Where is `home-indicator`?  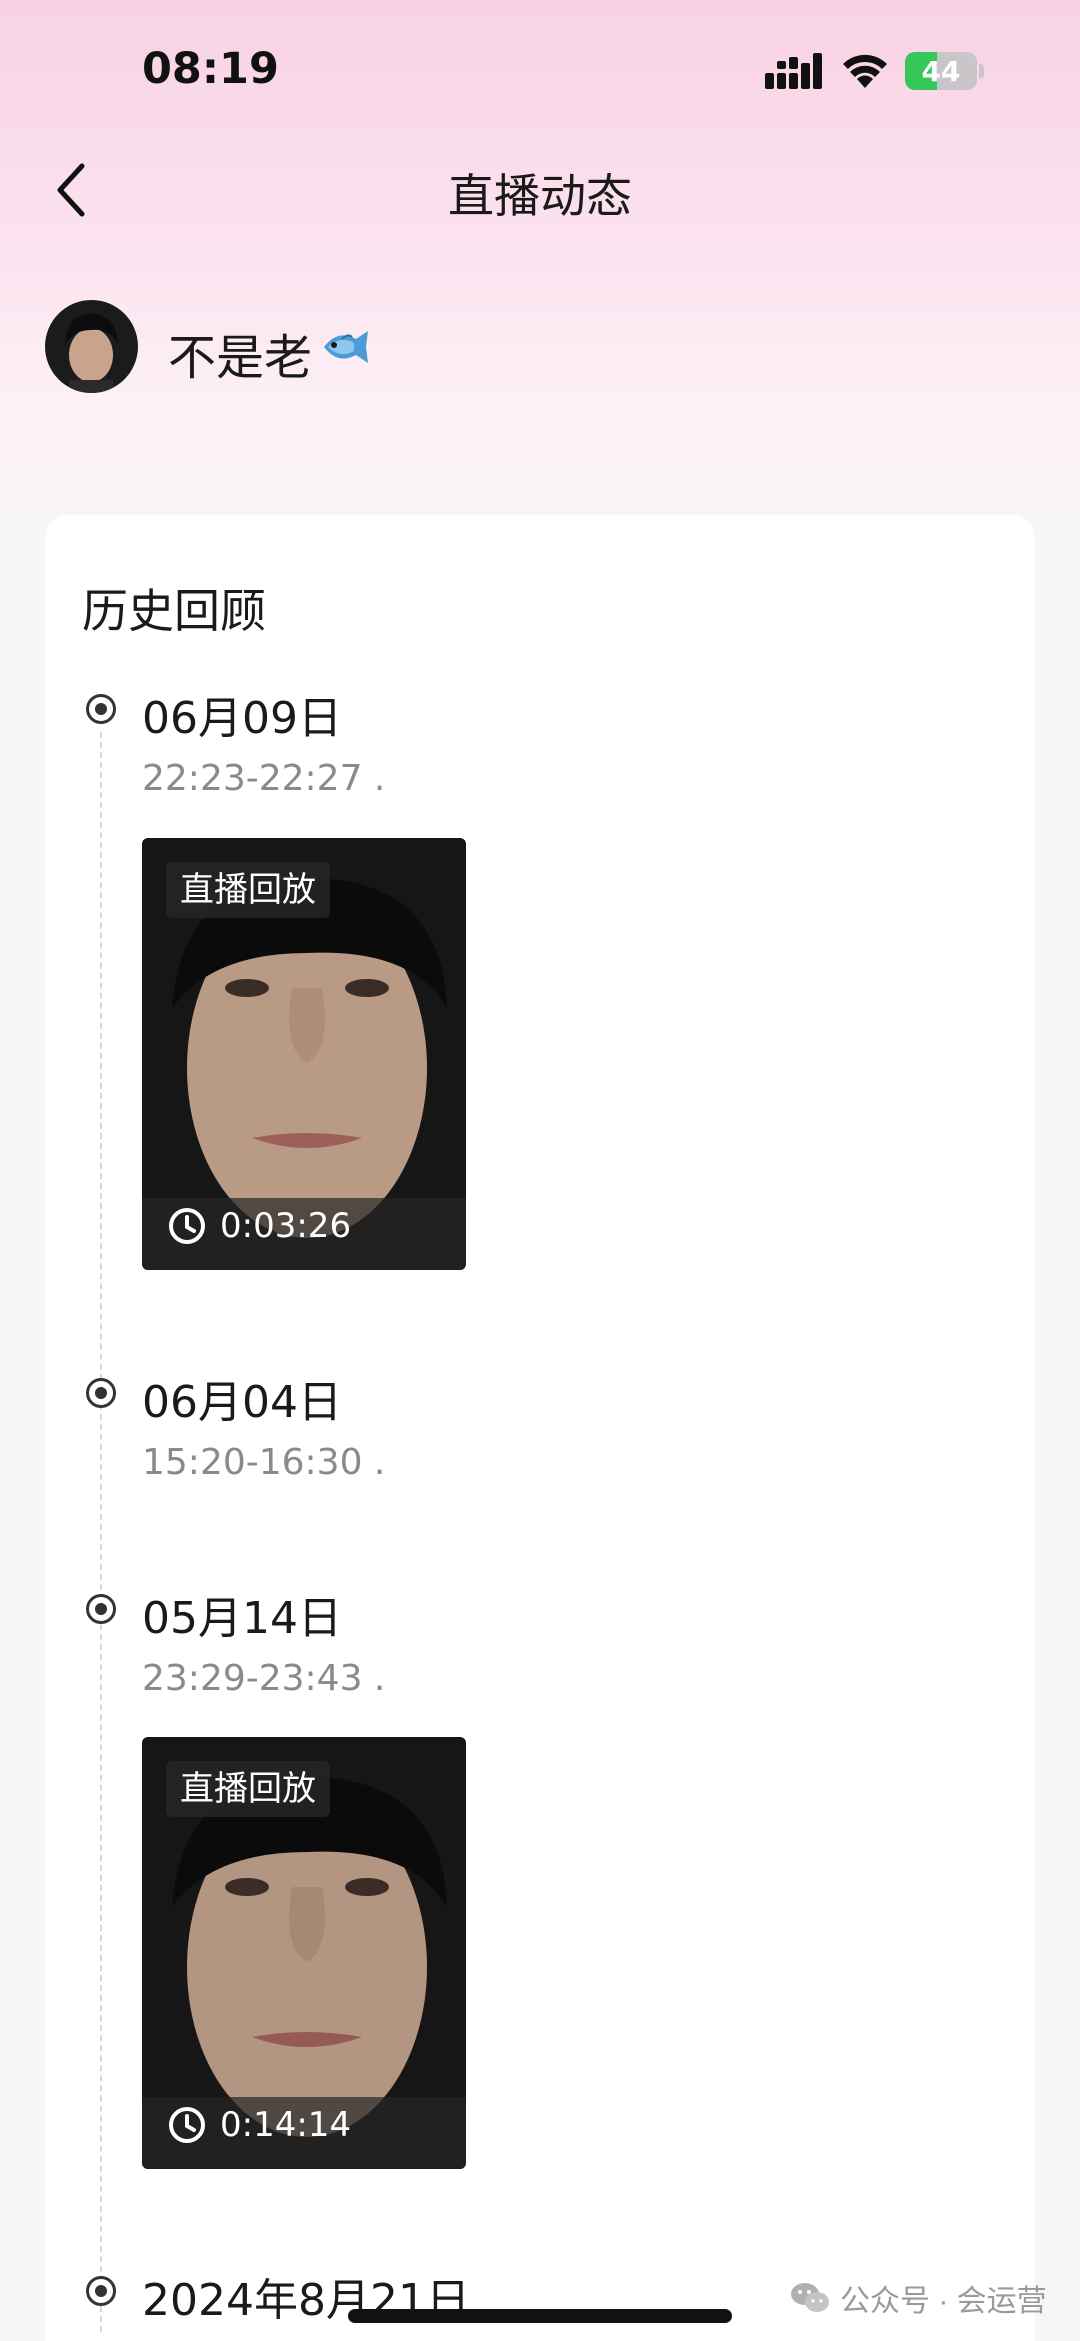
home-indicator is located at coordinates (540, 2316).